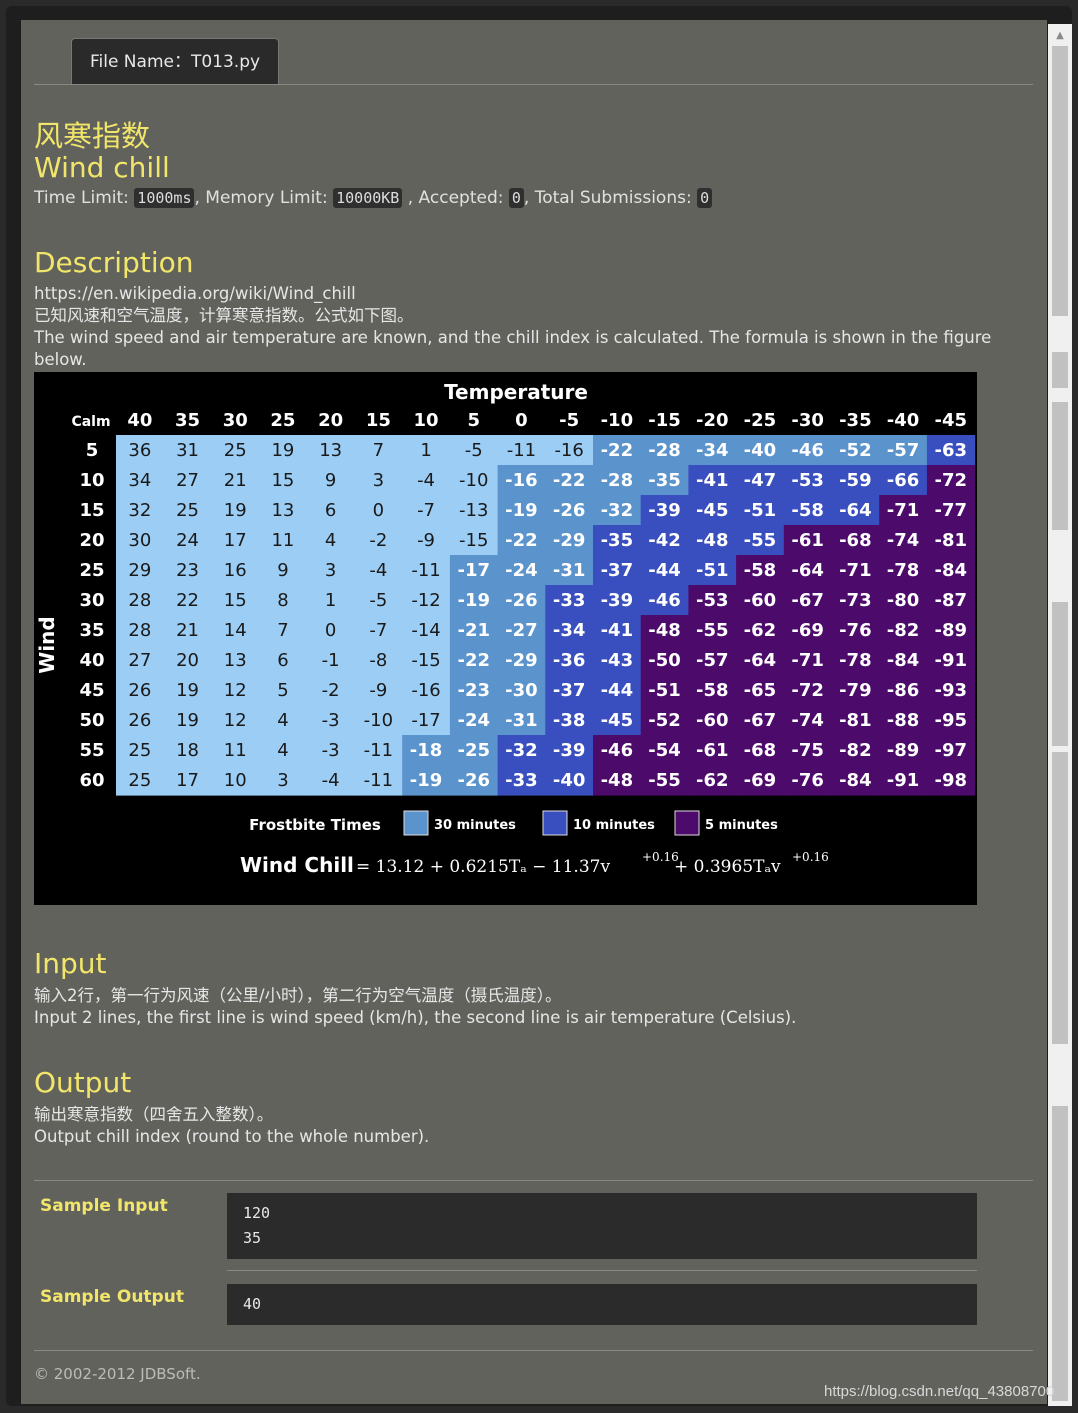 The image size is (1078, 1413). I want to click on chart-value-label: -9, so click(378, 690).